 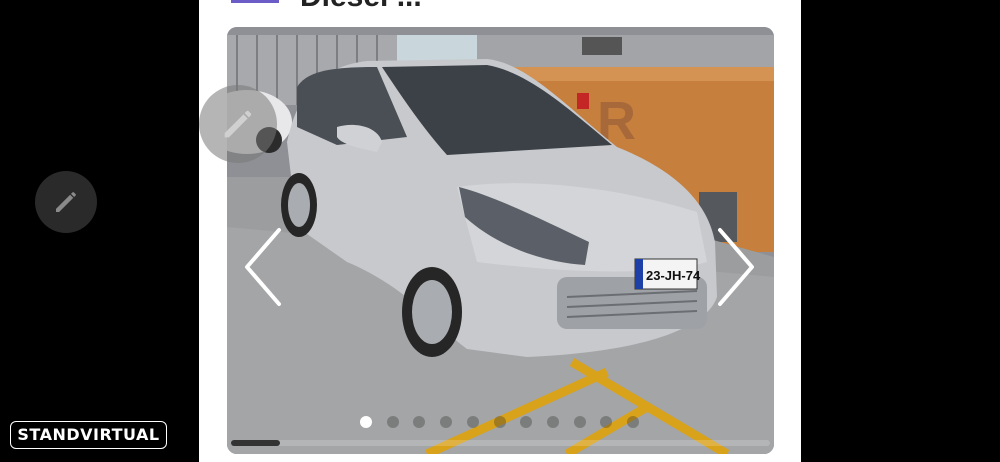 I want to click on previous-photo-button, so click(x=264, y=267).